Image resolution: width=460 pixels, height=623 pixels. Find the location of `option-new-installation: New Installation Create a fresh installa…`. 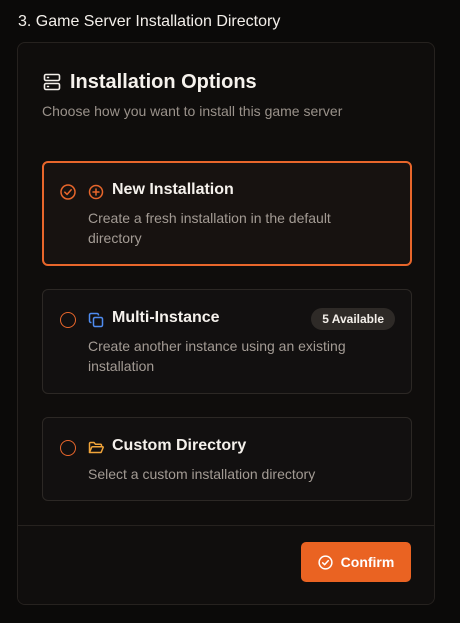

option-new-installation: New Installation Create a fresh installa… is located at coordinates (227, 213).